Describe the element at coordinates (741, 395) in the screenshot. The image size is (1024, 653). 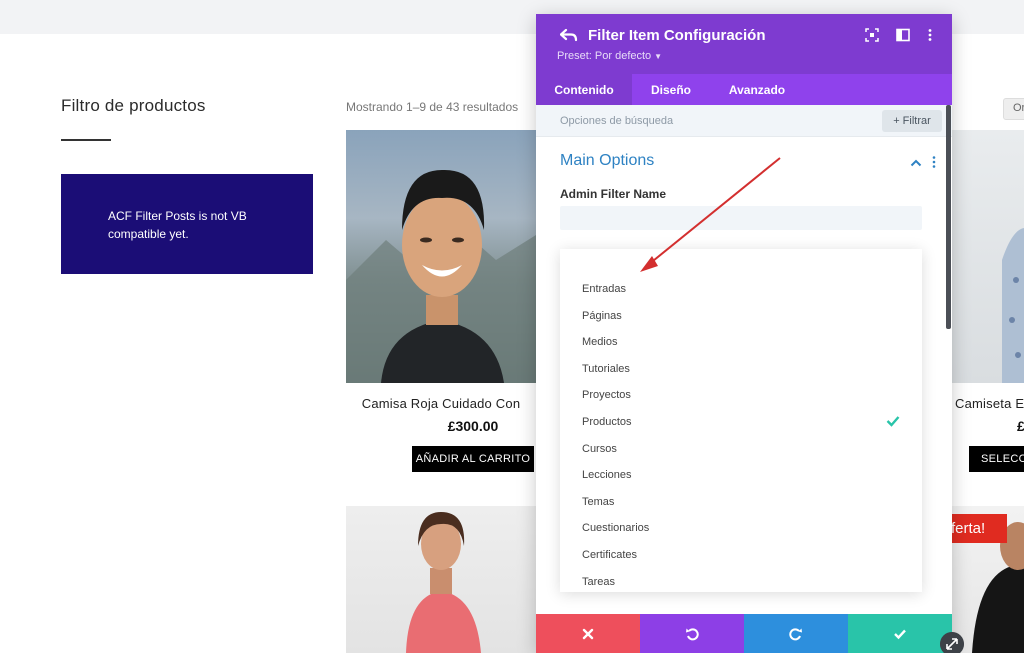
I see `option-proyectos: Proyectos` at that location.